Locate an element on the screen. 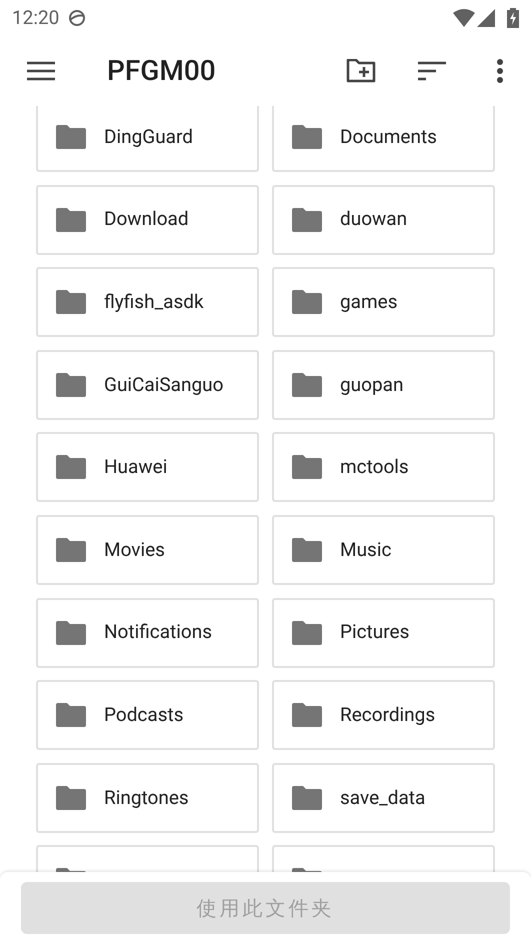 The image size is (531, 944). folder-card: duowan is located at coordinates (383, 219).